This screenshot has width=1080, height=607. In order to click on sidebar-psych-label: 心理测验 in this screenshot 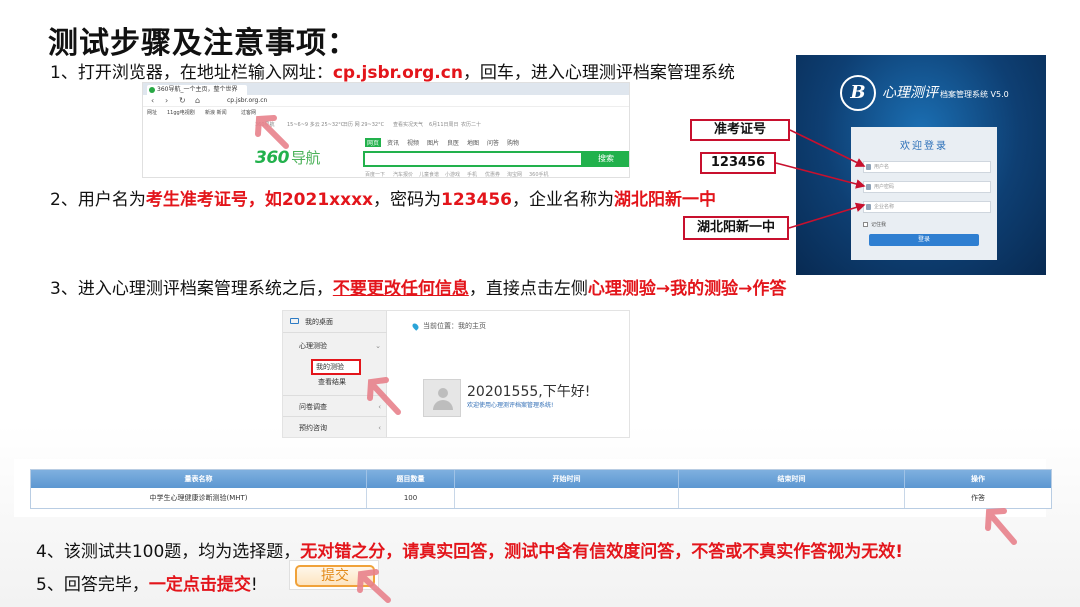, I will do `click(313, 346)`.